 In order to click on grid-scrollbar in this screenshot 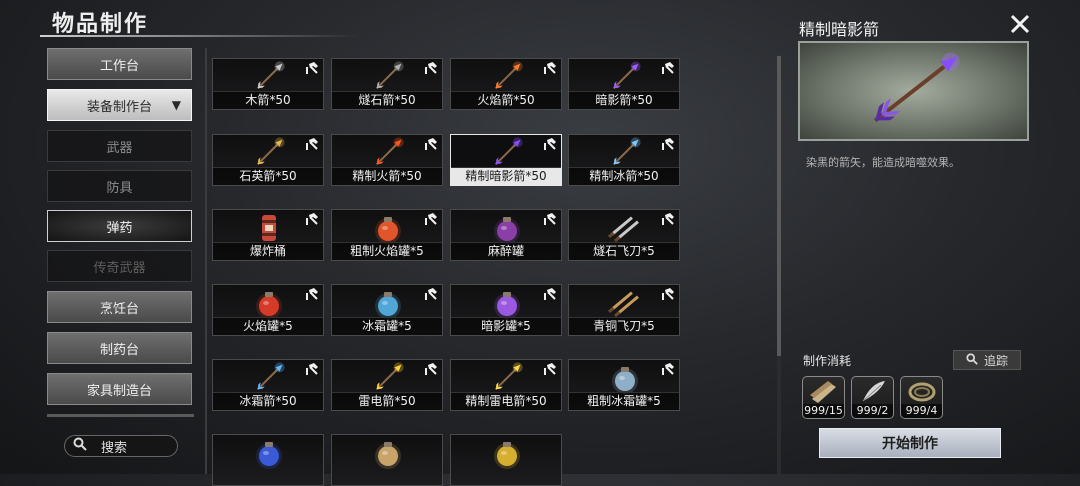, I will do `click(779, 265)`.